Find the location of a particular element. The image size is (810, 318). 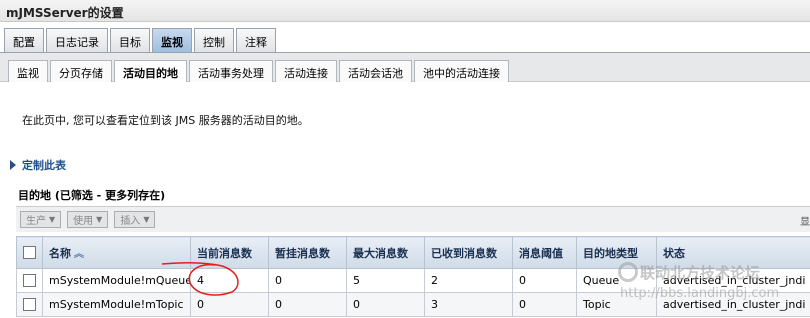

subtab-active-session-pools: 活动会话池 is located at coordinates (375, 71).